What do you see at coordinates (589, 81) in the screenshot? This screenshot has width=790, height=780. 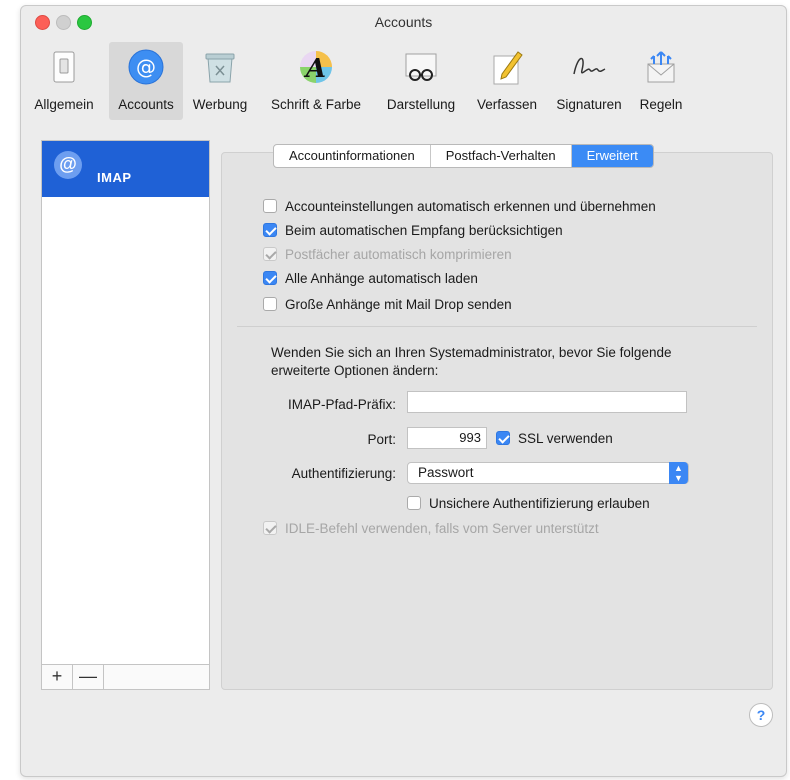 I see `toolbar-item-signaturen: Signaturen` at bounding box center [589, 81].